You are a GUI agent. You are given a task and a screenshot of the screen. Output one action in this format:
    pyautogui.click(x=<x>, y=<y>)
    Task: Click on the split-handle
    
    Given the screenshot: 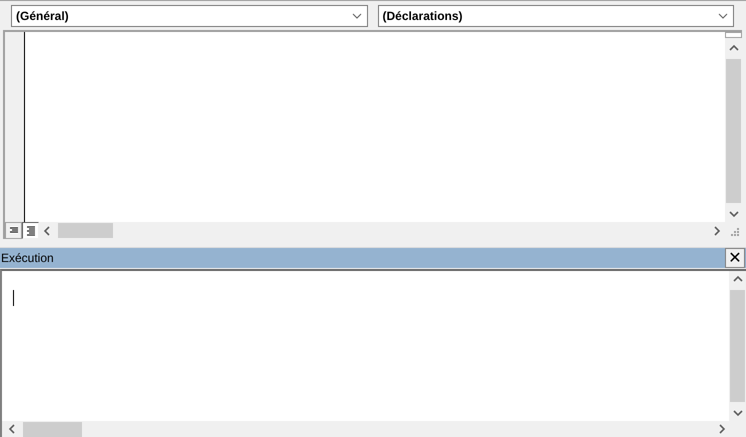 What is the action you would take?
    pyautogui.click(x=733, y=35)
    